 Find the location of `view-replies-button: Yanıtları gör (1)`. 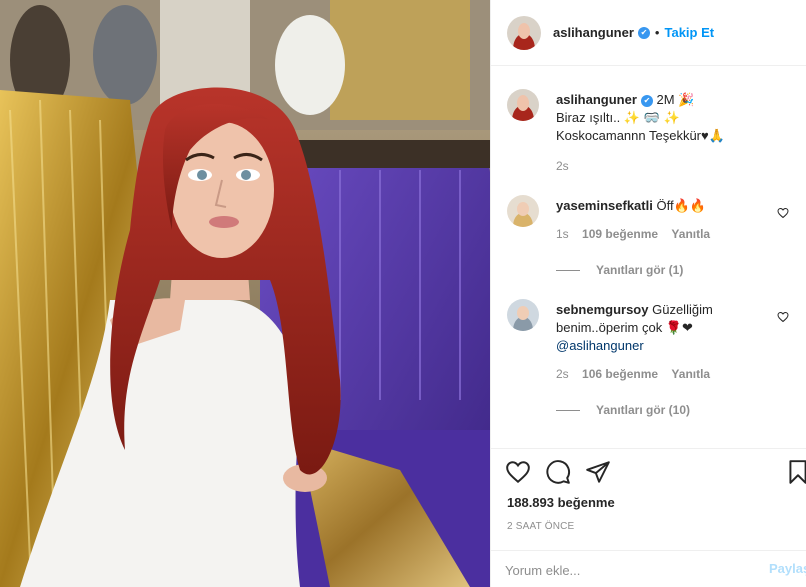

view-replies-button: Yanıtları gör (1) is located at coordinates (619, 270).